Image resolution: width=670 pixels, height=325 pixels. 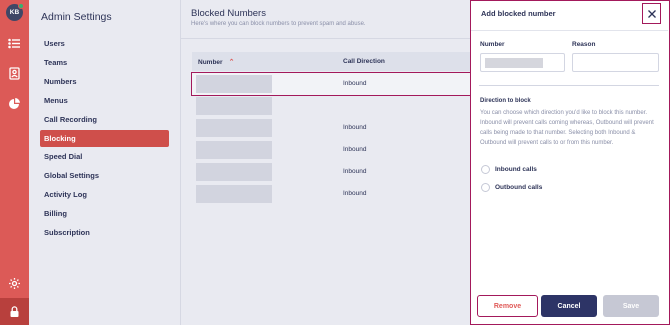 What do you see at coordinates (569, 30) in the screenshot?
I see `panel-header-divider` at bounding box center [569, 30].